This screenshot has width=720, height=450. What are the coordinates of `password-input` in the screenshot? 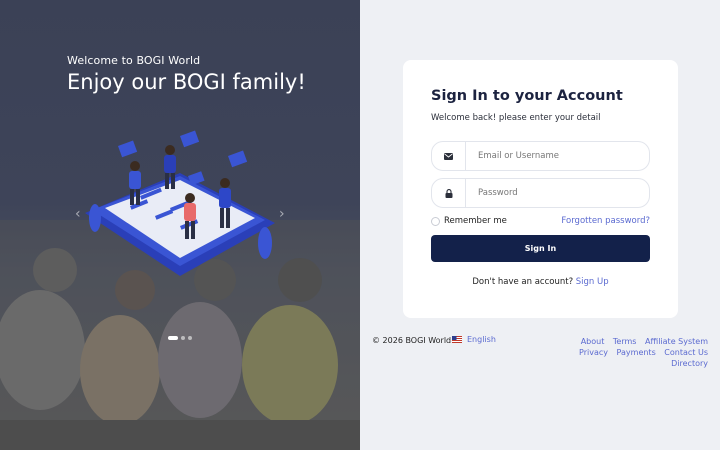 It's located at (557, 193).